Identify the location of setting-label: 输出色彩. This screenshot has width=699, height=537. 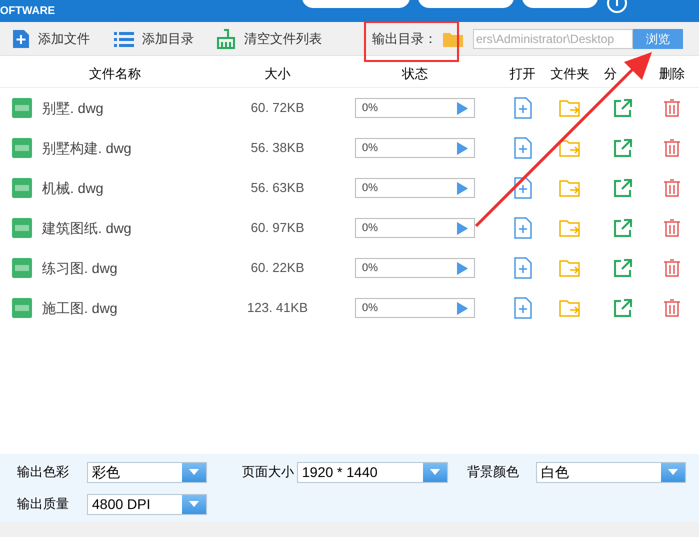
(43, 472).